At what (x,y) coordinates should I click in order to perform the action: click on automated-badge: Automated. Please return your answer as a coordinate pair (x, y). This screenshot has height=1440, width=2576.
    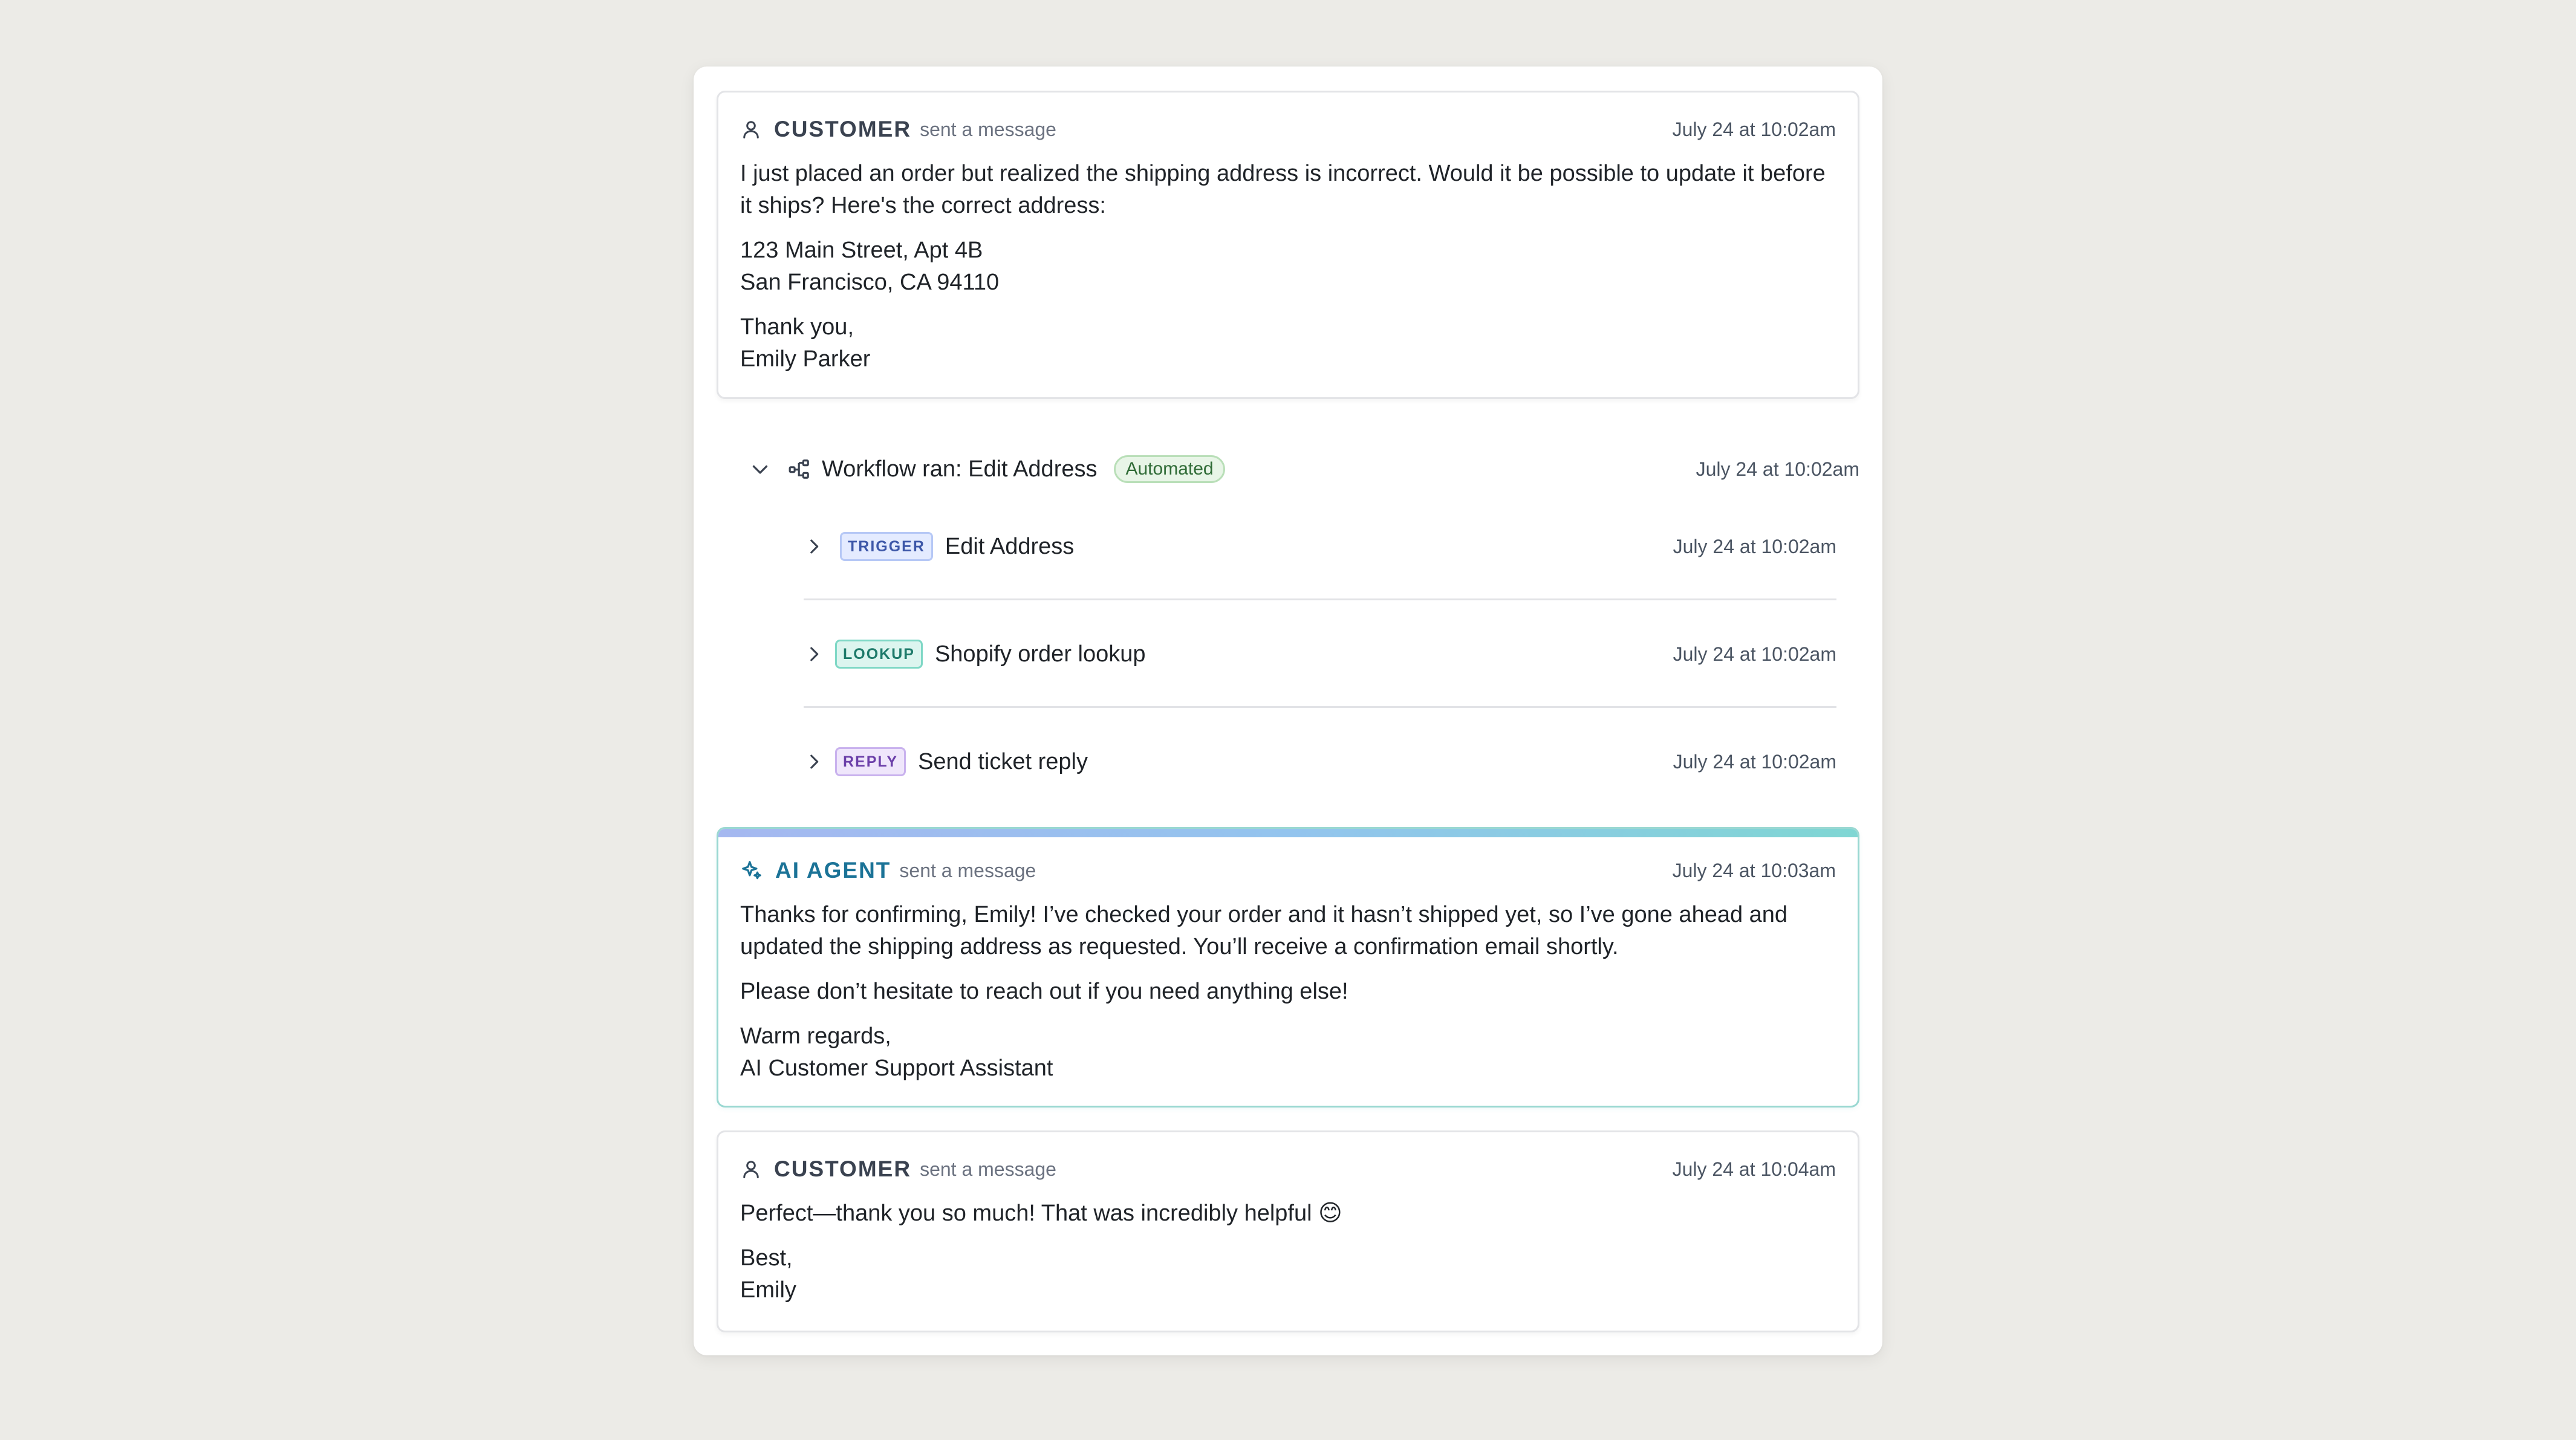
    Looking at the image, I should click on (1169, 469).